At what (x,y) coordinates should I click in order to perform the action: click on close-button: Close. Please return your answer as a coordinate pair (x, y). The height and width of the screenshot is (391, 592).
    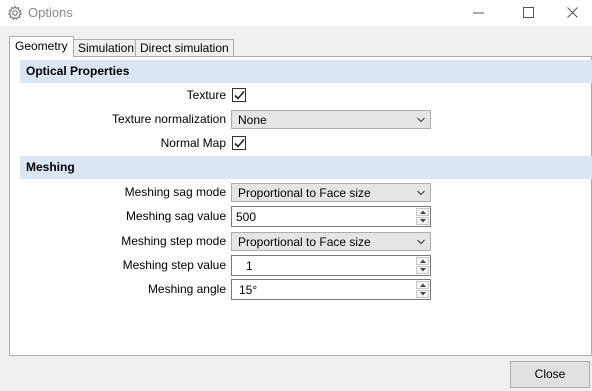
    Looking at the image, I should click on (550, 374).